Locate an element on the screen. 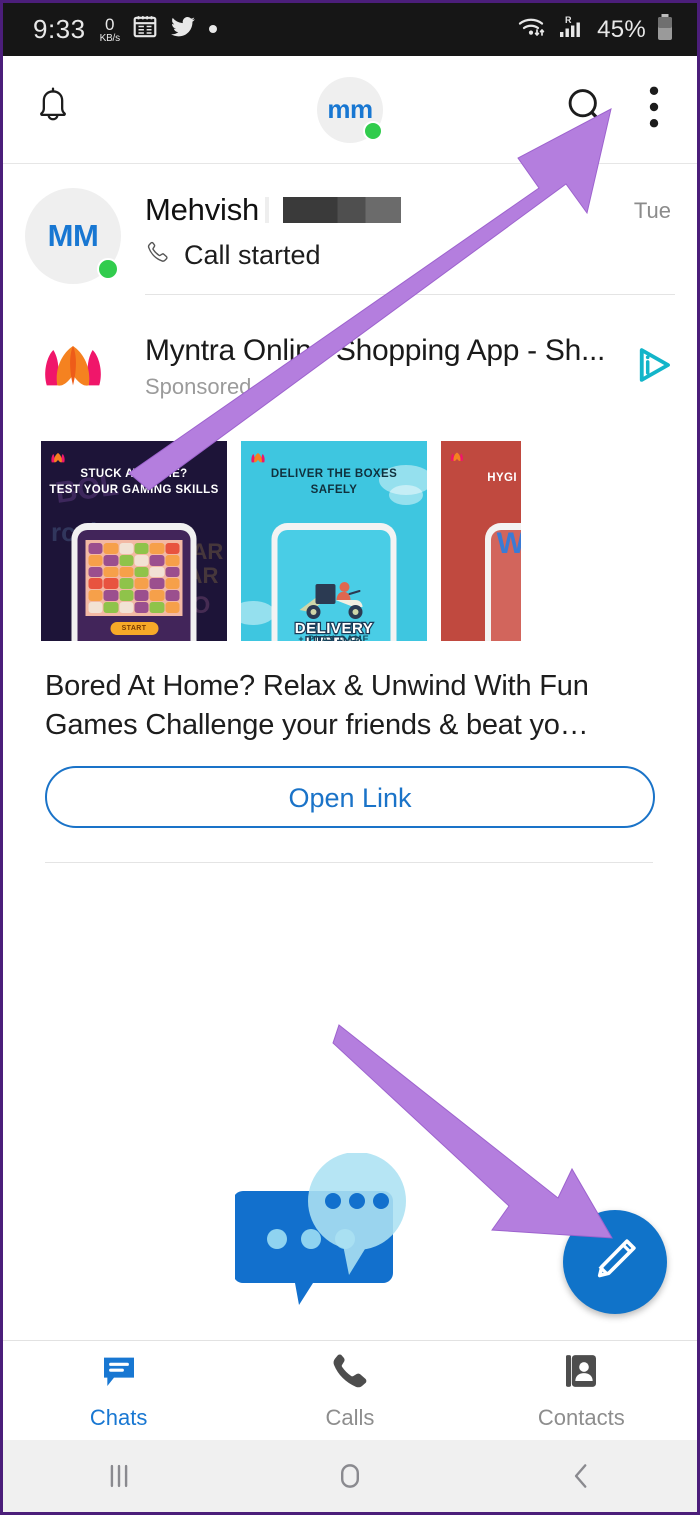 Image resolution: width=700 pixels, height=1523 pixels. app-bar: mm is located at coordinates (350, 110).